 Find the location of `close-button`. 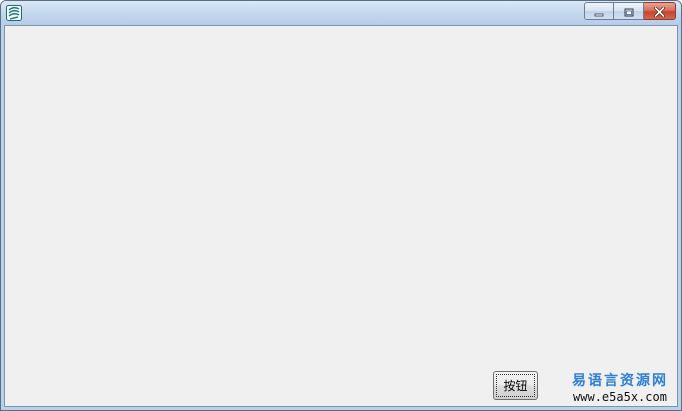

close-button is located at coordinates (660, 11).